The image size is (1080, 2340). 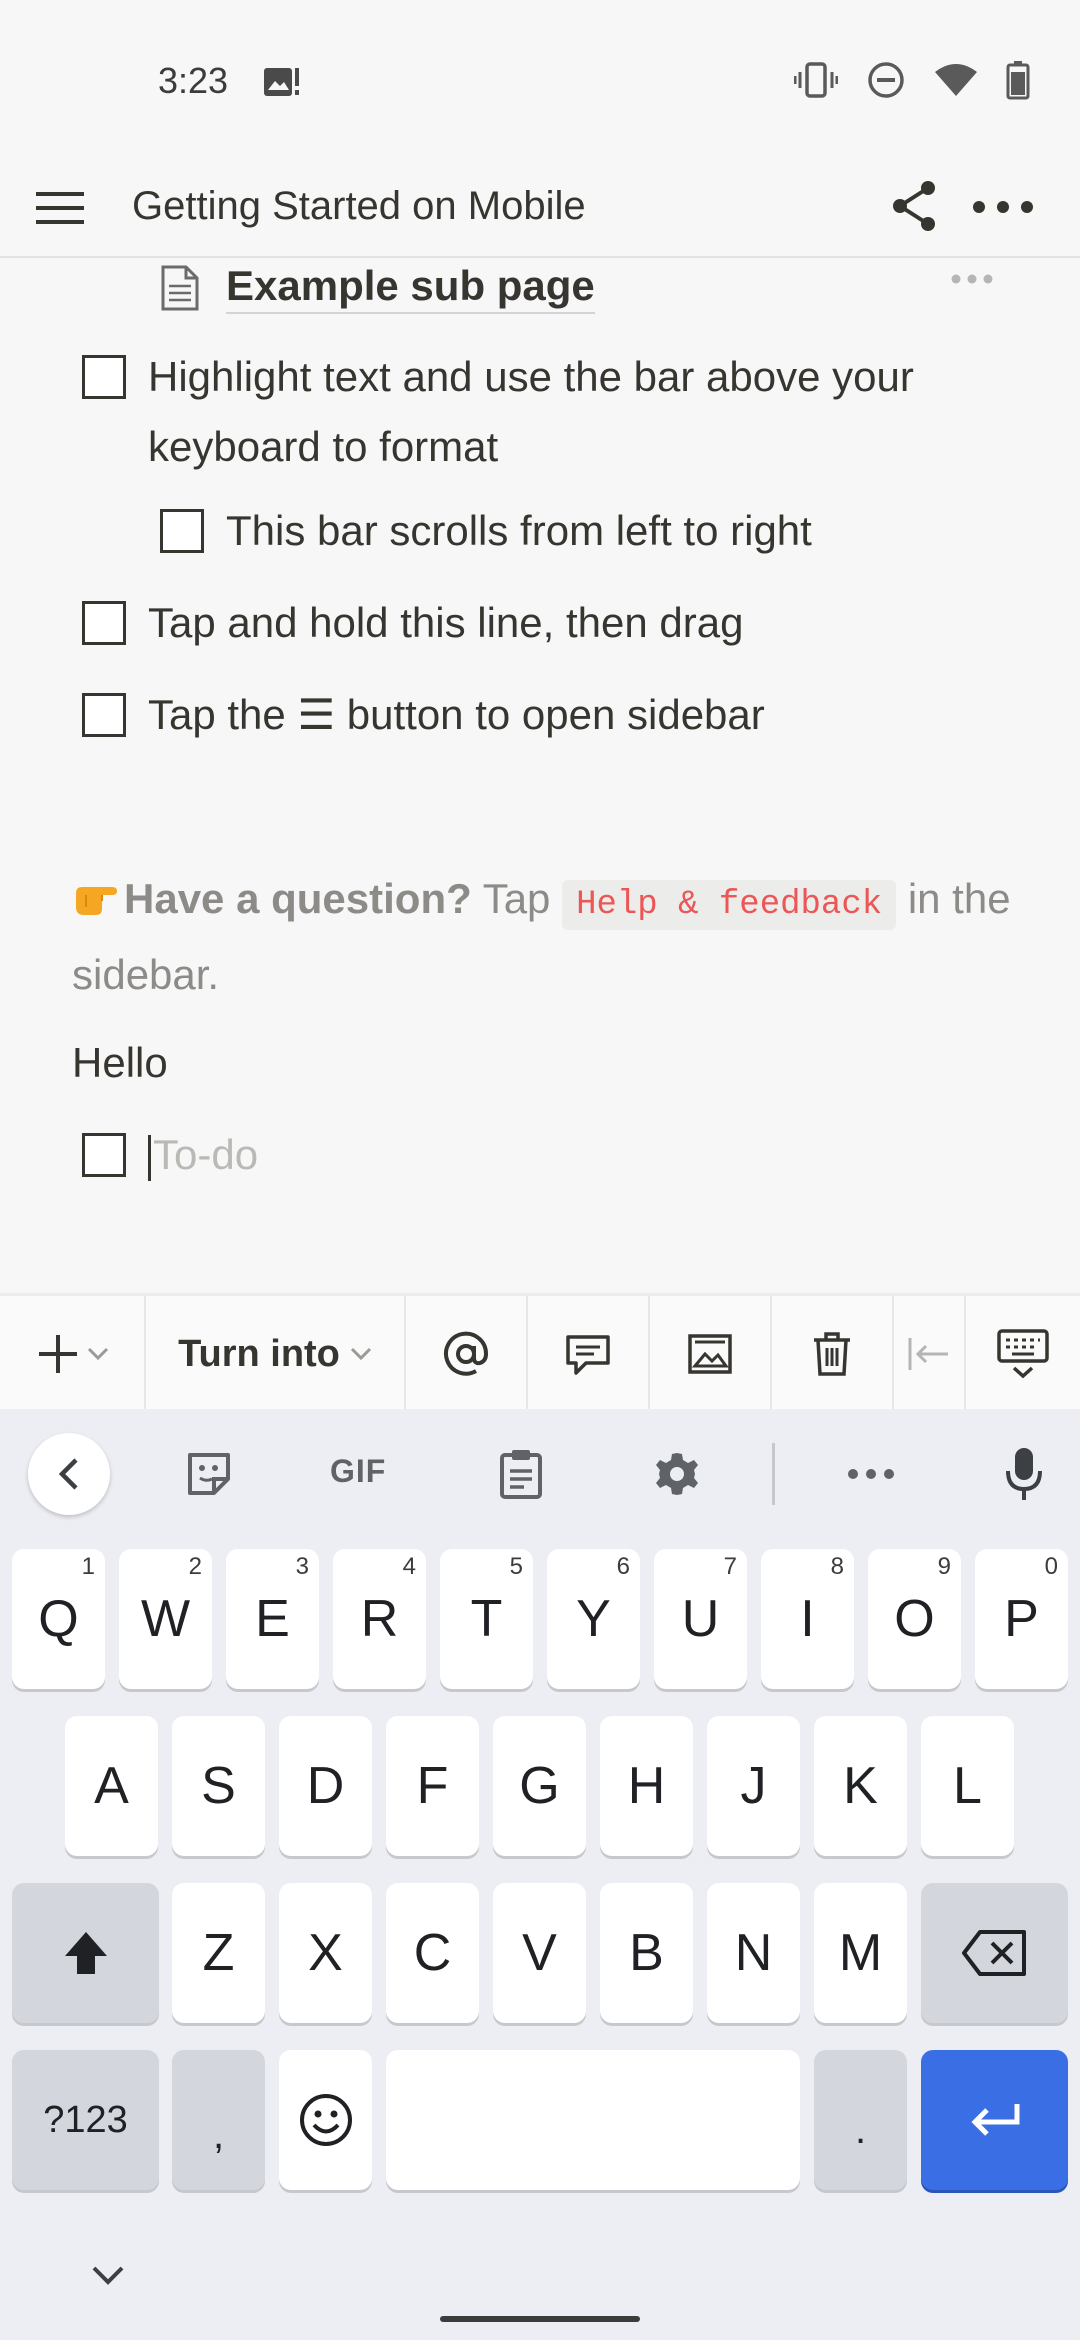 What do you see at coordinates (325, 1953) in the screenshot?
I see `key-x: X` at bounding box center [325, 1953].